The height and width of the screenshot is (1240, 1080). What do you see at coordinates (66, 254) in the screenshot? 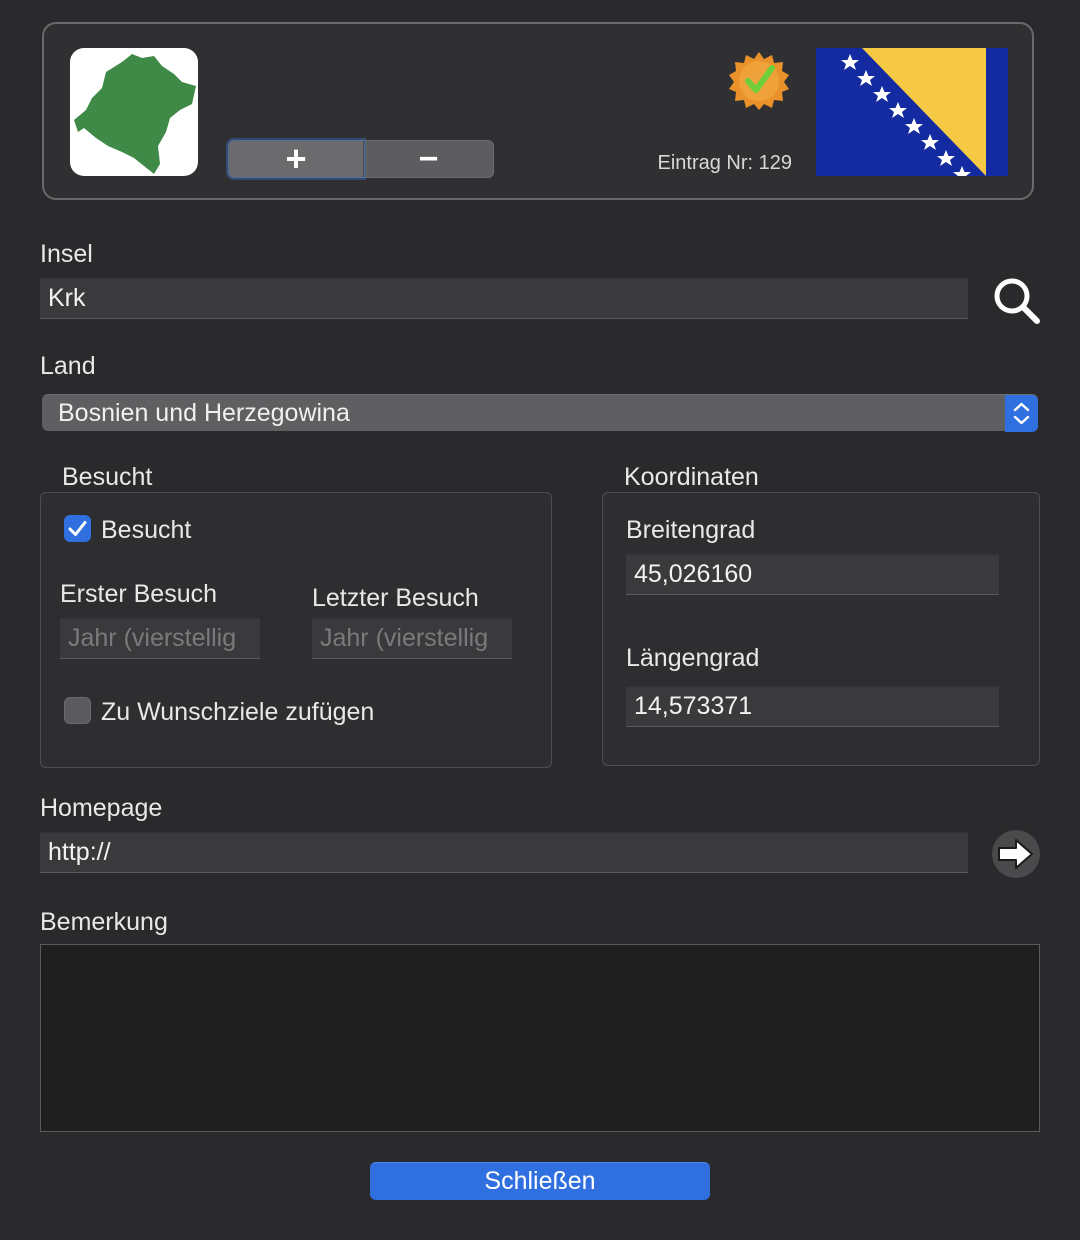
I see `island-label: Insel` at bounding box center [66, 254].